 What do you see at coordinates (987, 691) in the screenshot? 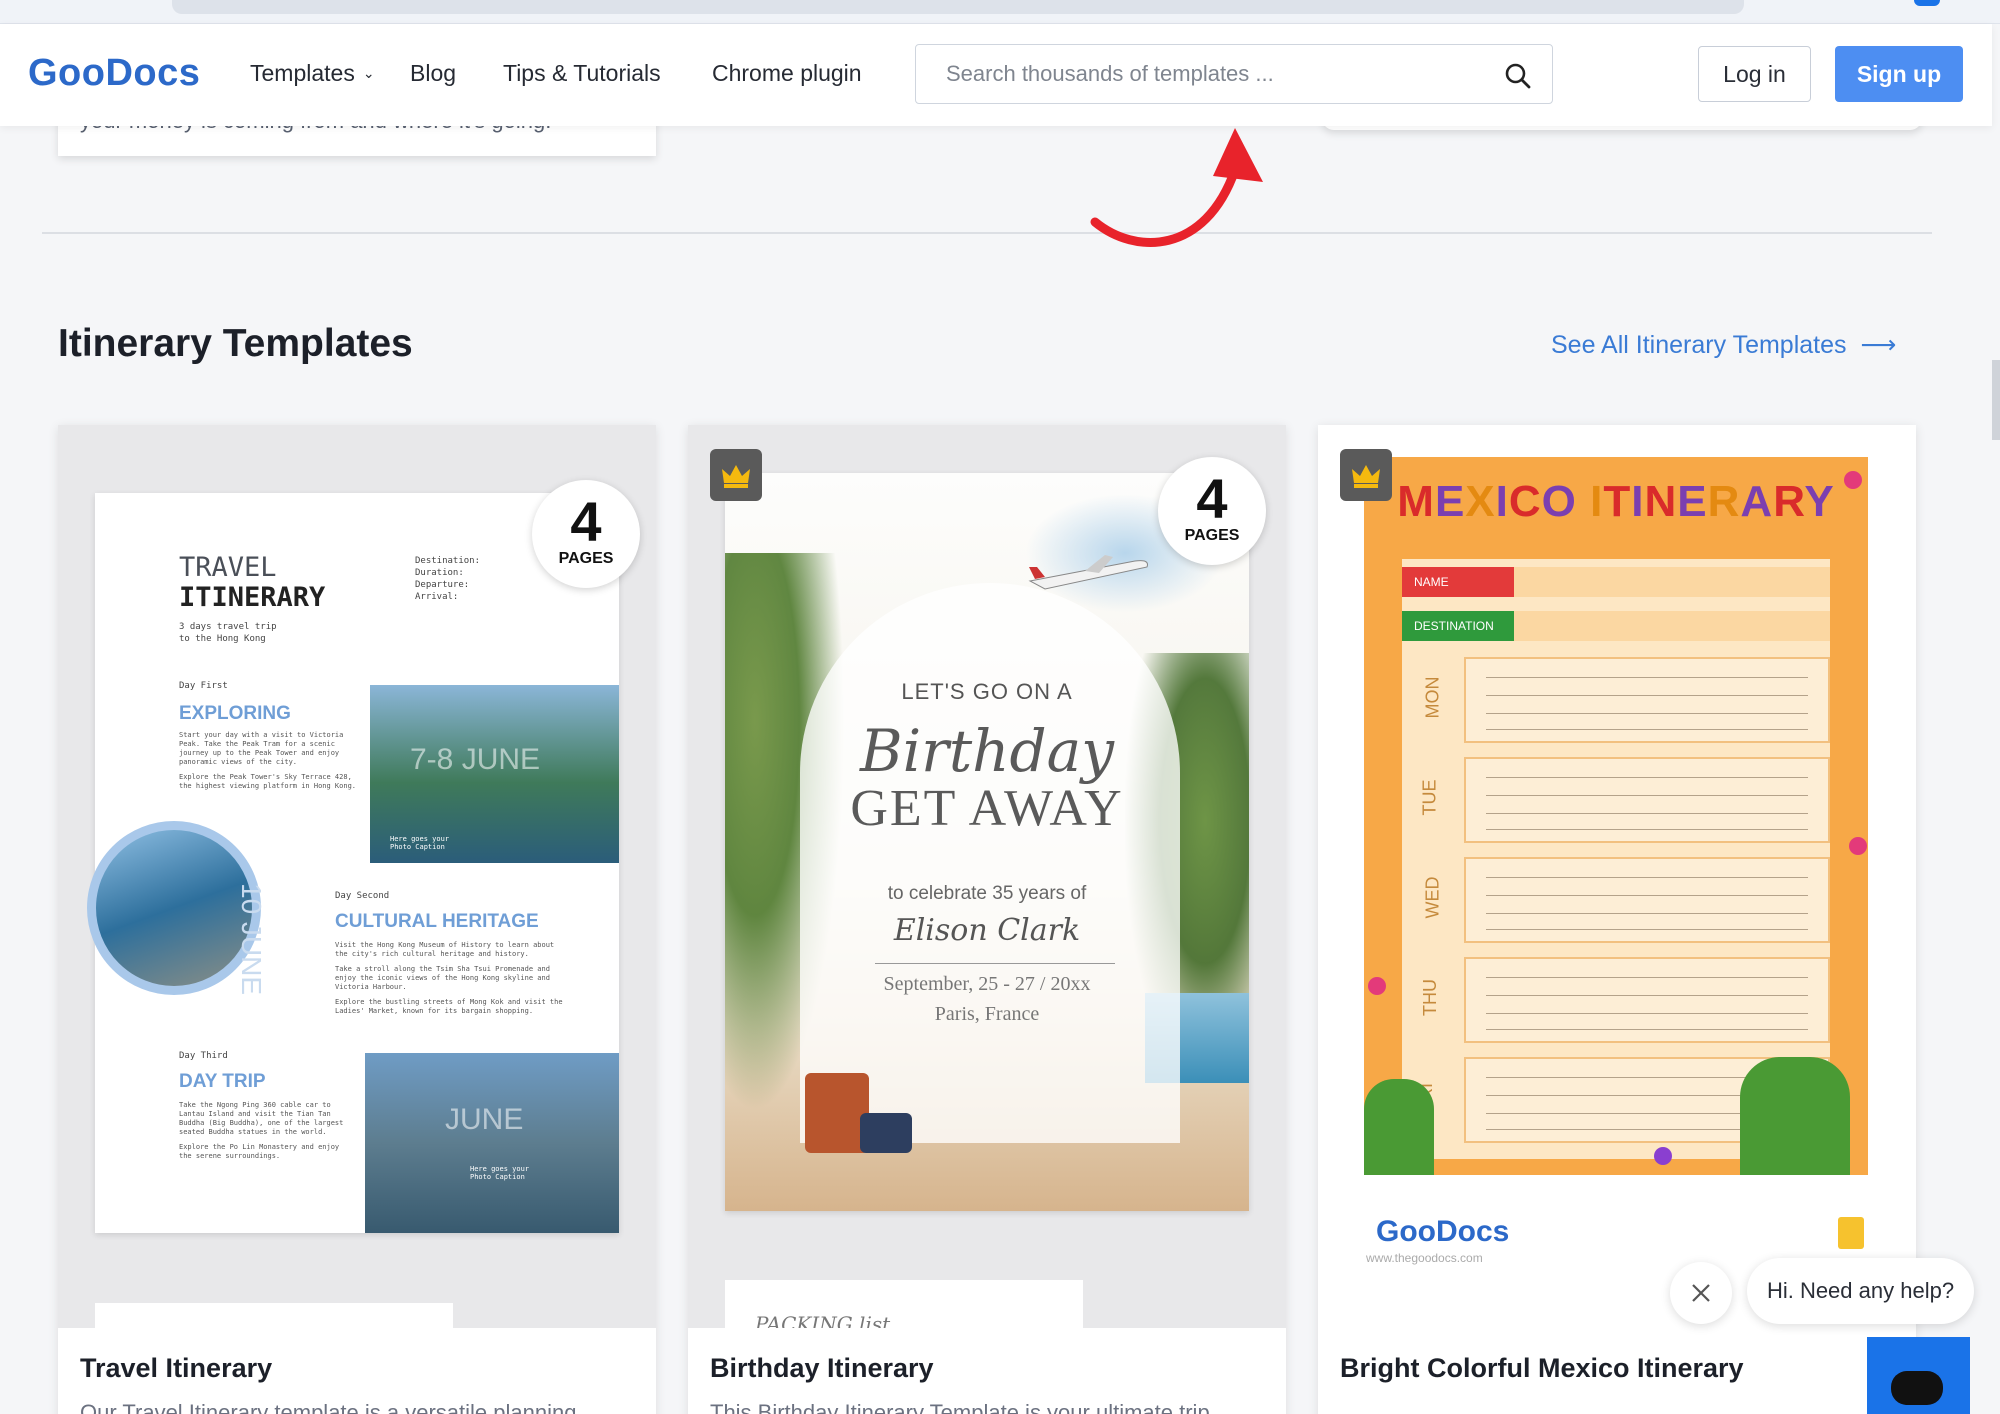
I see `preview-lets: LET'S GO ON A` at bounding box center [987, 691].